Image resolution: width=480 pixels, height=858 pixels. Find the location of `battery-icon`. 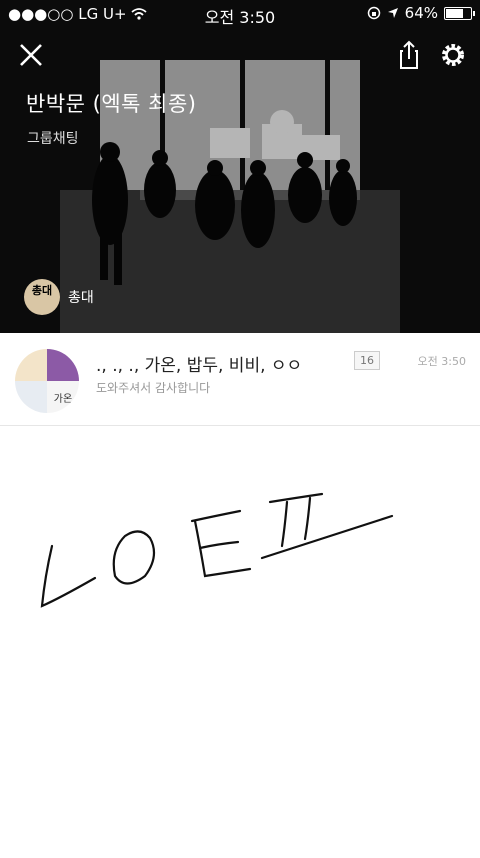

battery-icon is located at coordinates (459, 13).